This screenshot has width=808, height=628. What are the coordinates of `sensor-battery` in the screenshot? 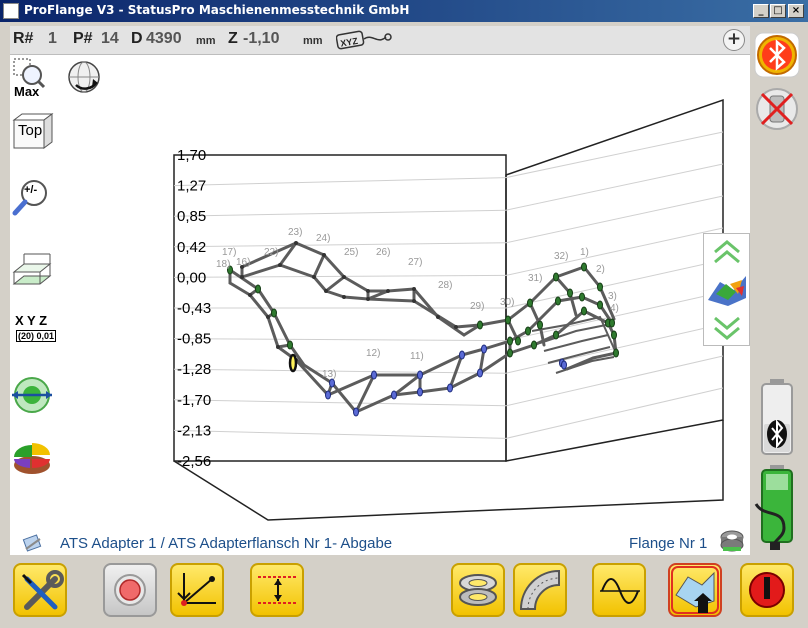 It's located at (777, 417).